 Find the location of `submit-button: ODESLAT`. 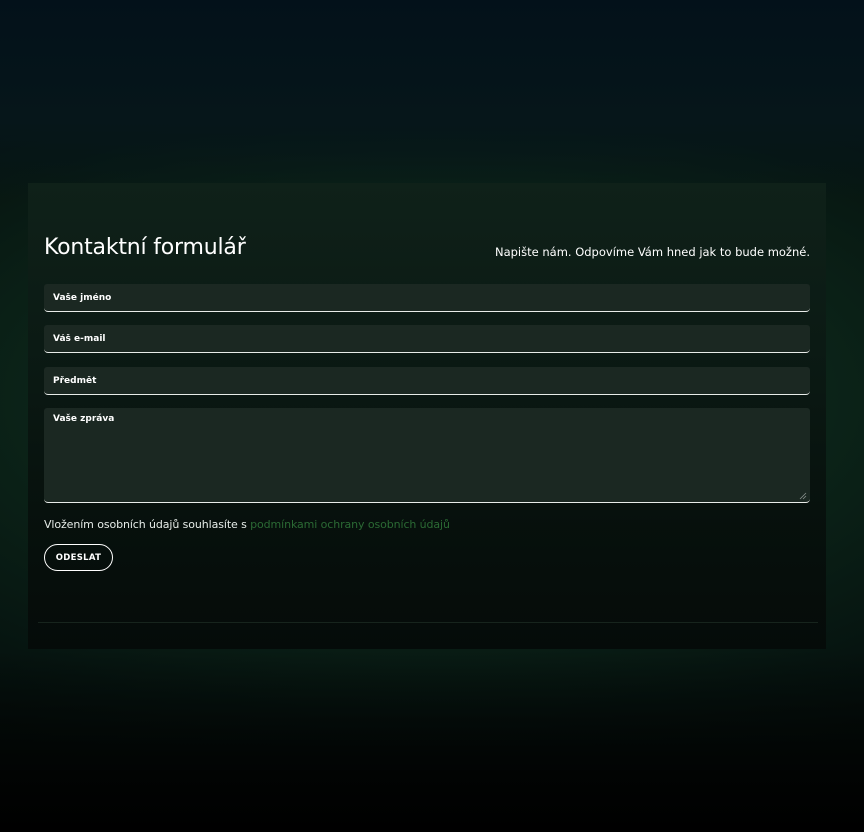

submit-button: ODESLAT is located at coordinates (78, 557).